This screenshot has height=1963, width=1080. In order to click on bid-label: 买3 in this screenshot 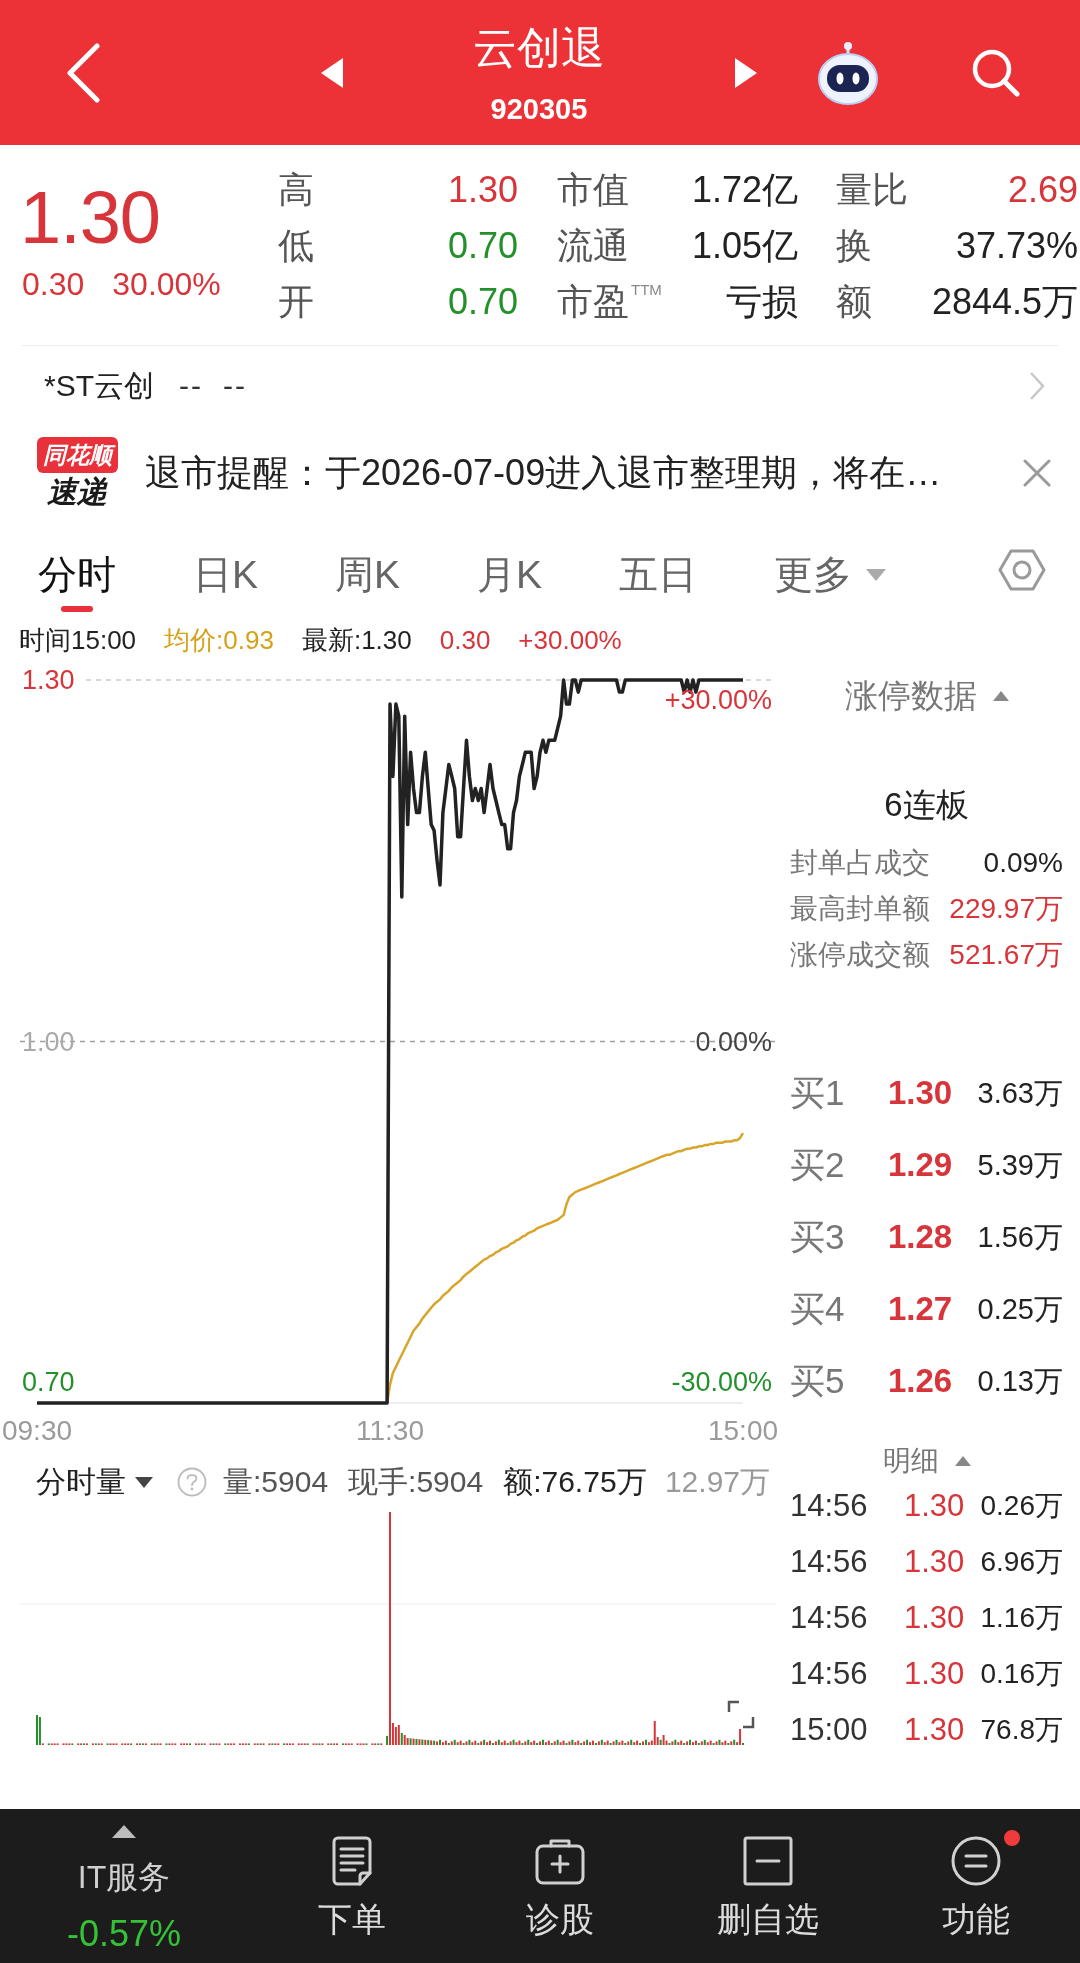, I will do `click(817, 1237)`.